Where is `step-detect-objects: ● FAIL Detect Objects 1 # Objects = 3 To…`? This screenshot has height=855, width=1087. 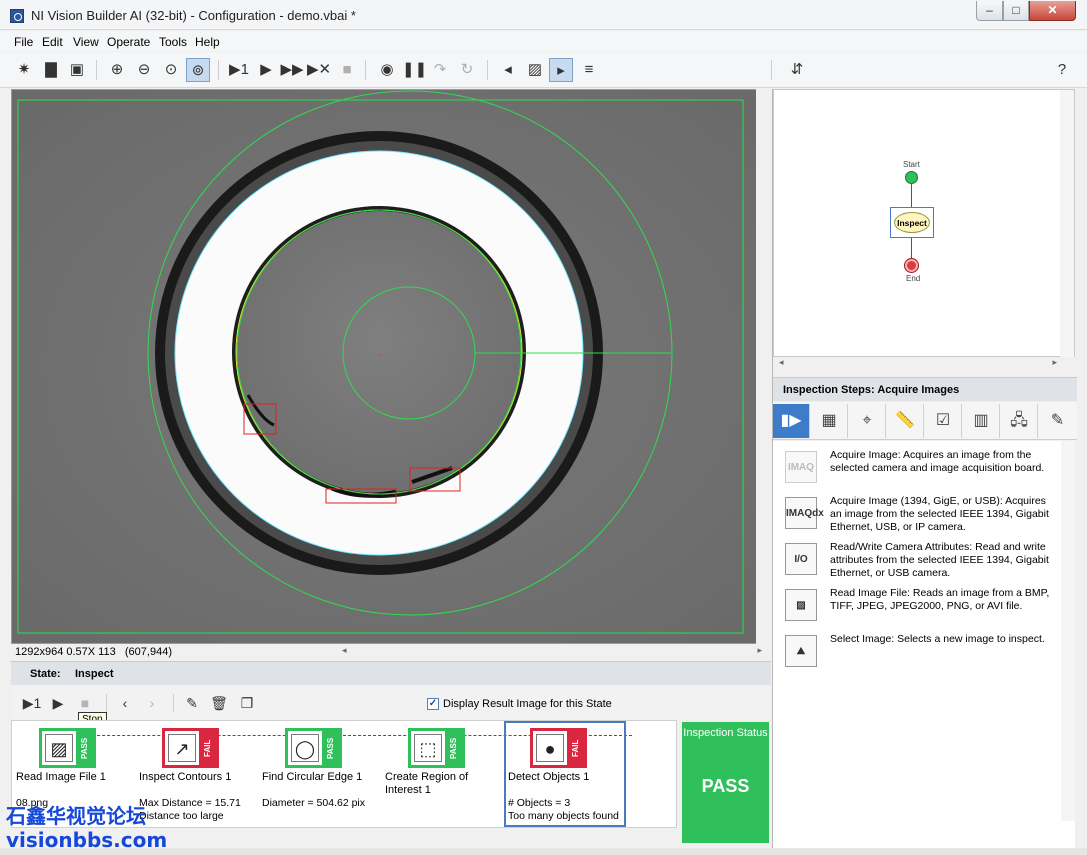
step-detect-objects: ● FAIL Detect Objects 1 # Objects = 3 To… is located at coordinates (565, 774).